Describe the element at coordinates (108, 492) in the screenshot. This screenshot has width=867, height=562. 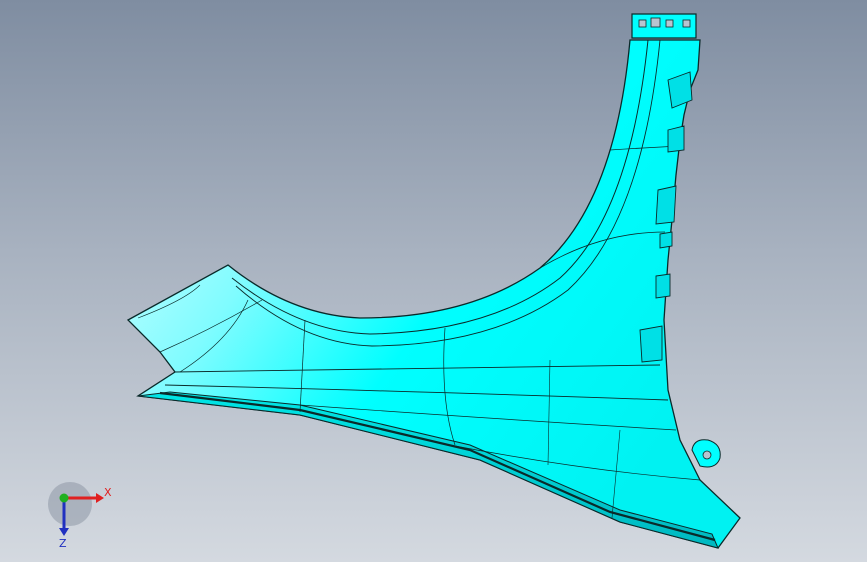
I see `x-axis-label: X` at that location.